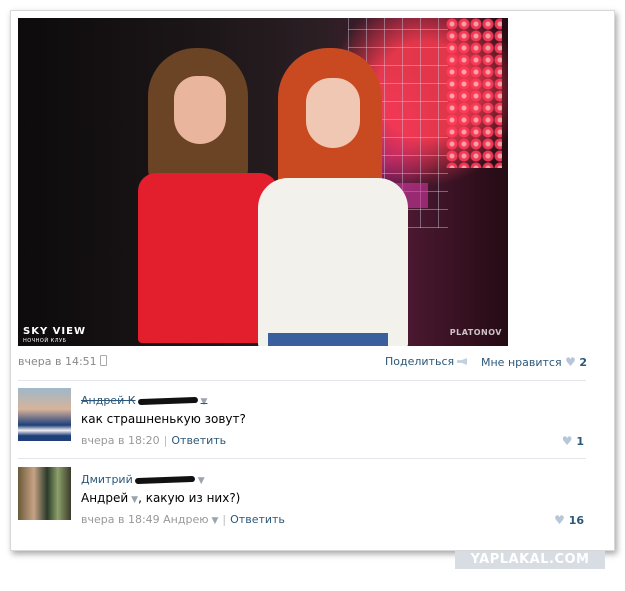 This screenshot has width=625, height=591. What do you see at coordinates (62, 361) in the screenshot?
I see `post-timestamp: вчера в 14:51` at bounding box center [62, 361].